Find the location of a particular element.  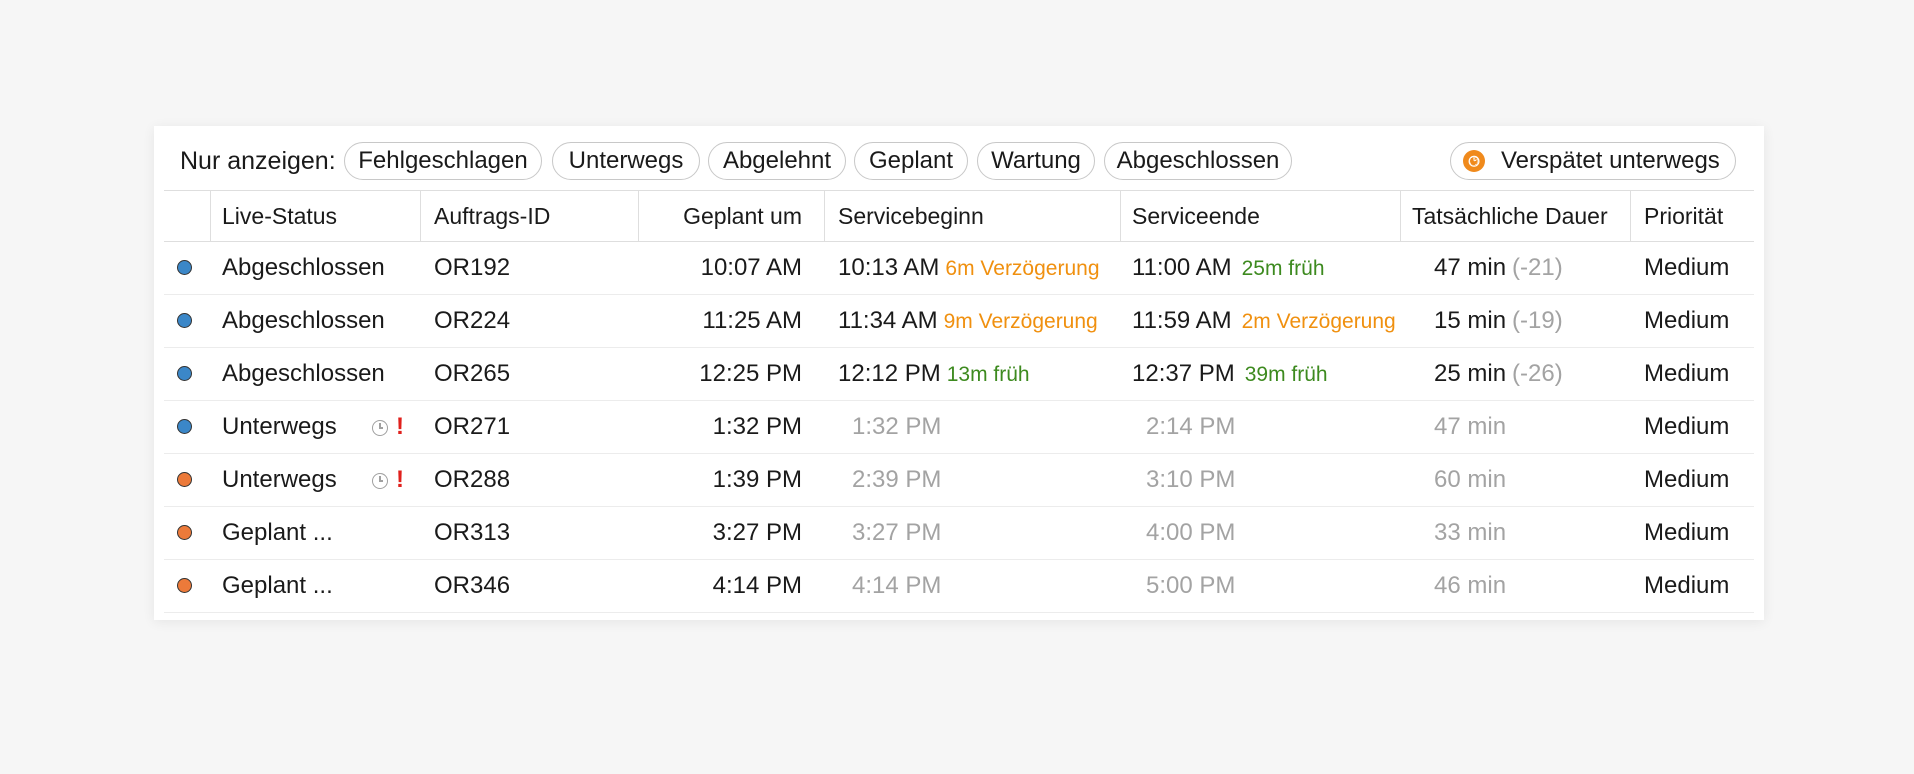

actual-duration-value: 47 min is located at coordinates (1470, 426).